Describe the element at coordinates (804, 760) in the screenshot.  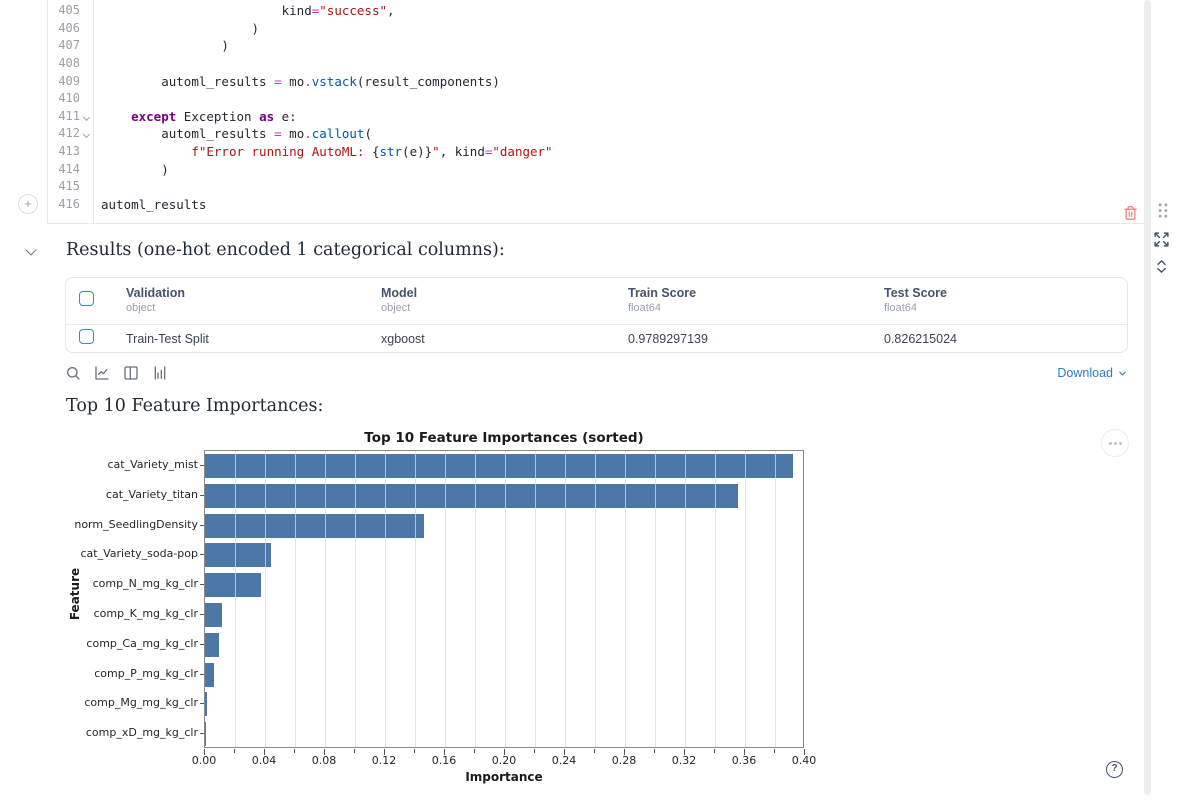
I see `x-tick-label: 0.40` at that location.